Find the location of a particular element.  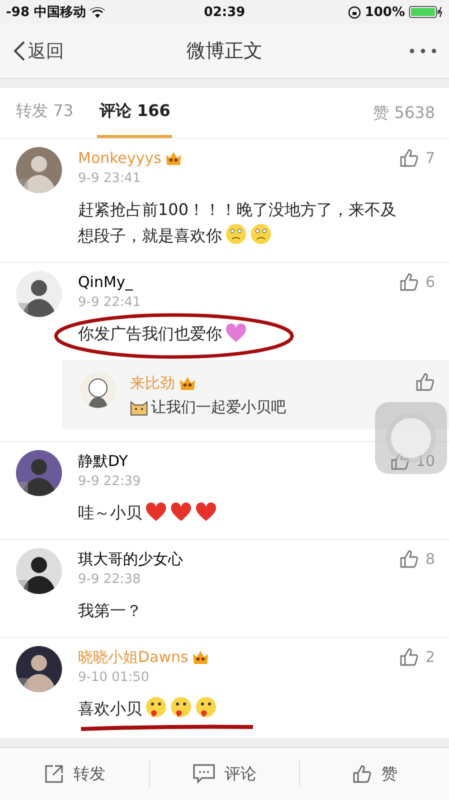

like-count: 10 is located at coordinates (425, 461).